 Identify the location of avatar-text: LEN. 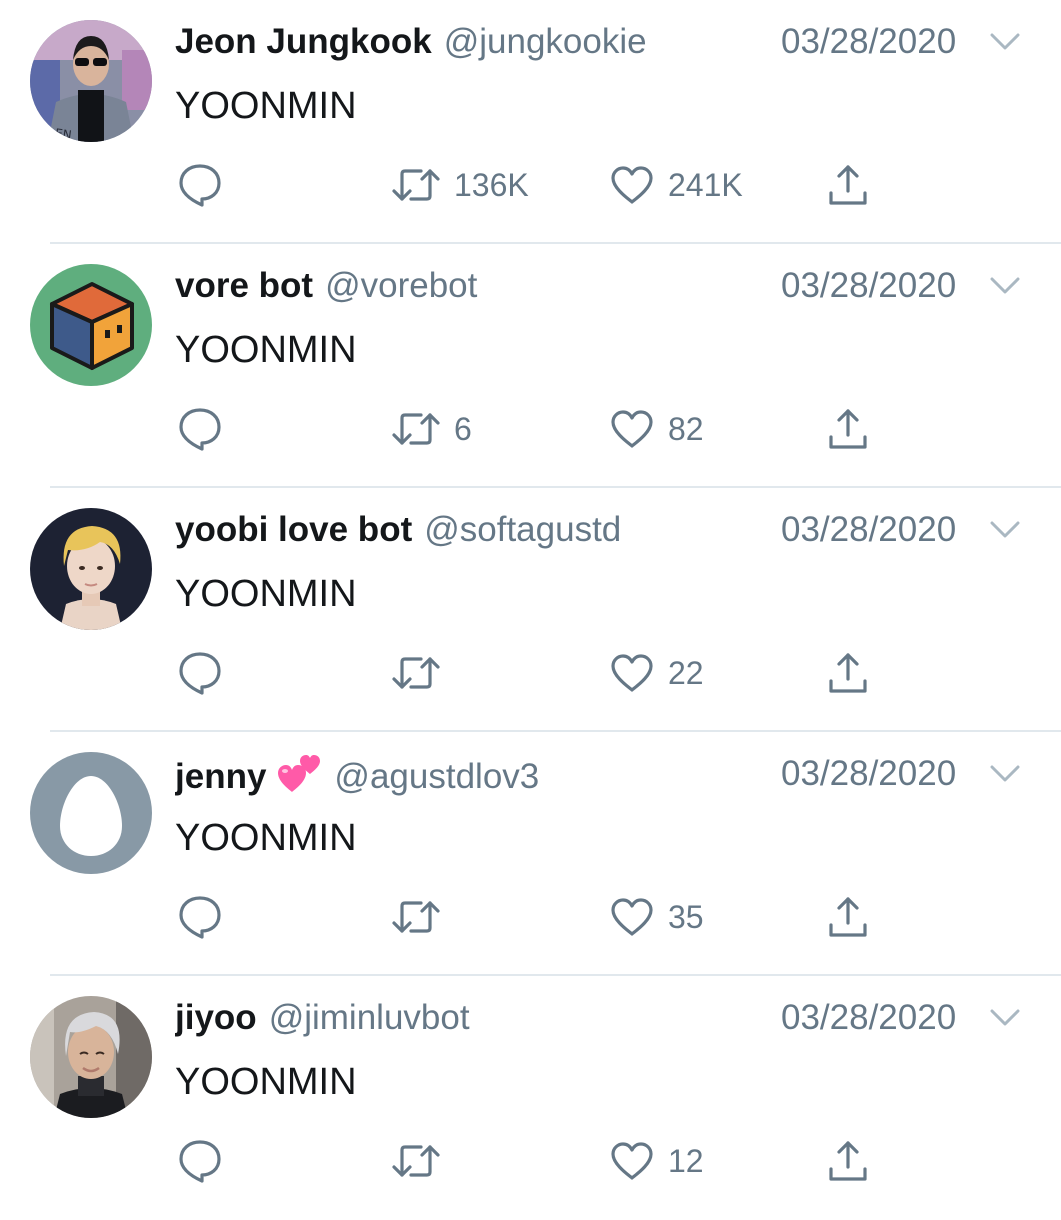
(60, 133).